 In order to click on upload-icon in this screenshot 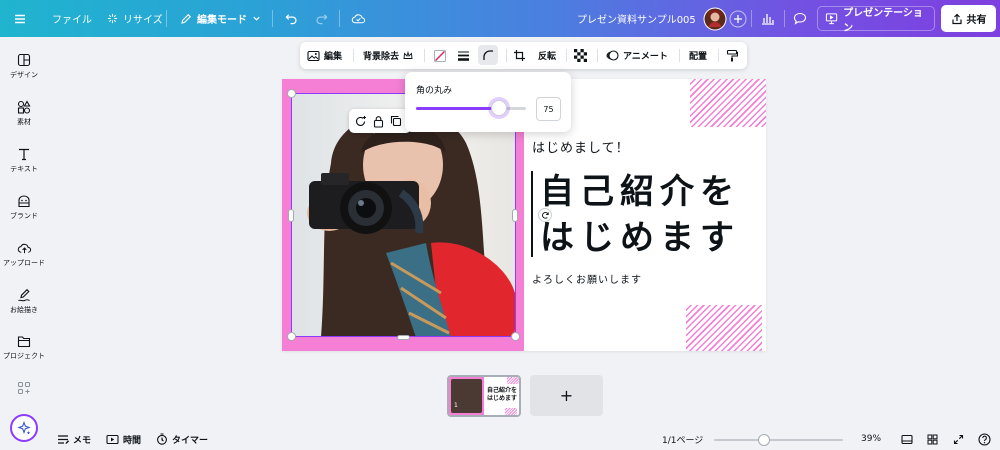, I will do `click(24, 248)`.